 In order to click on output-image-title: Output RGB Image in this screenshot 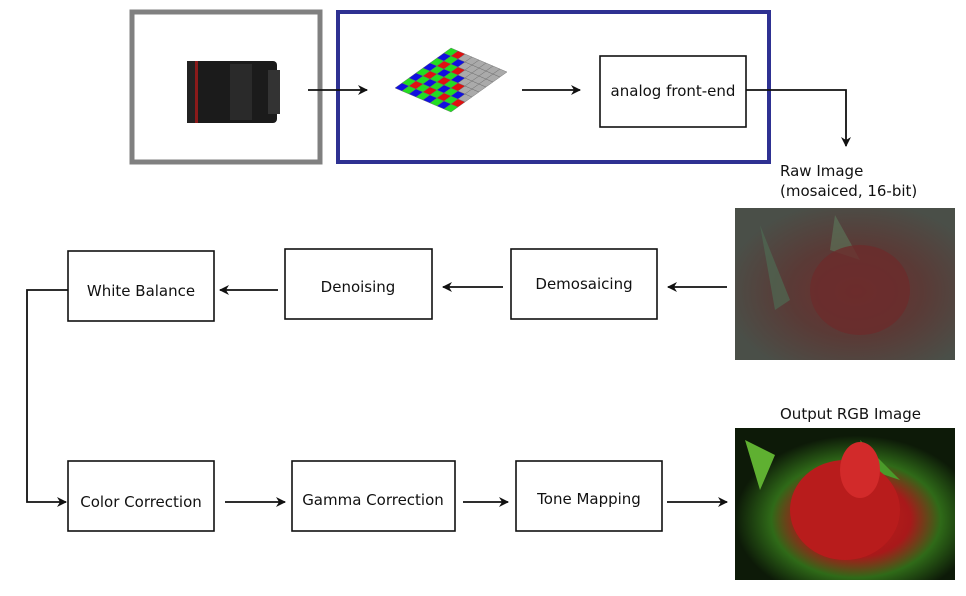, I will do `click(850, 414)`.